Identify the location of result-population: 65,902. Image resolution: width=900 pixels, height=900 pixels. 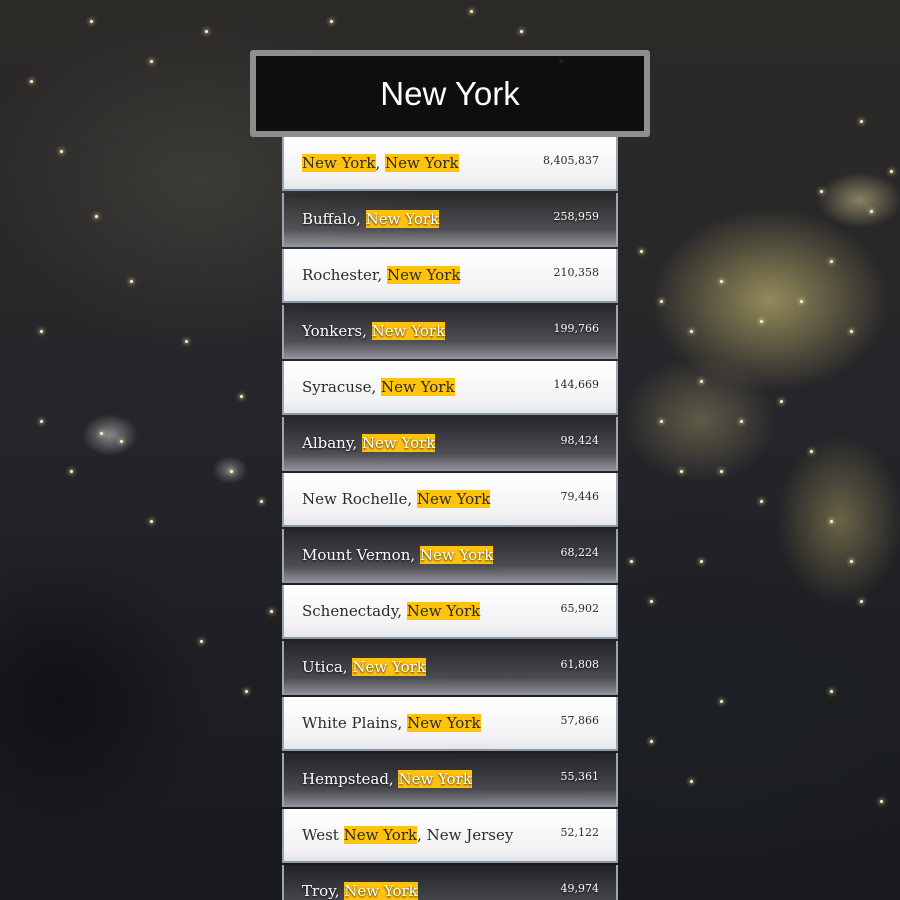
(580, 608).